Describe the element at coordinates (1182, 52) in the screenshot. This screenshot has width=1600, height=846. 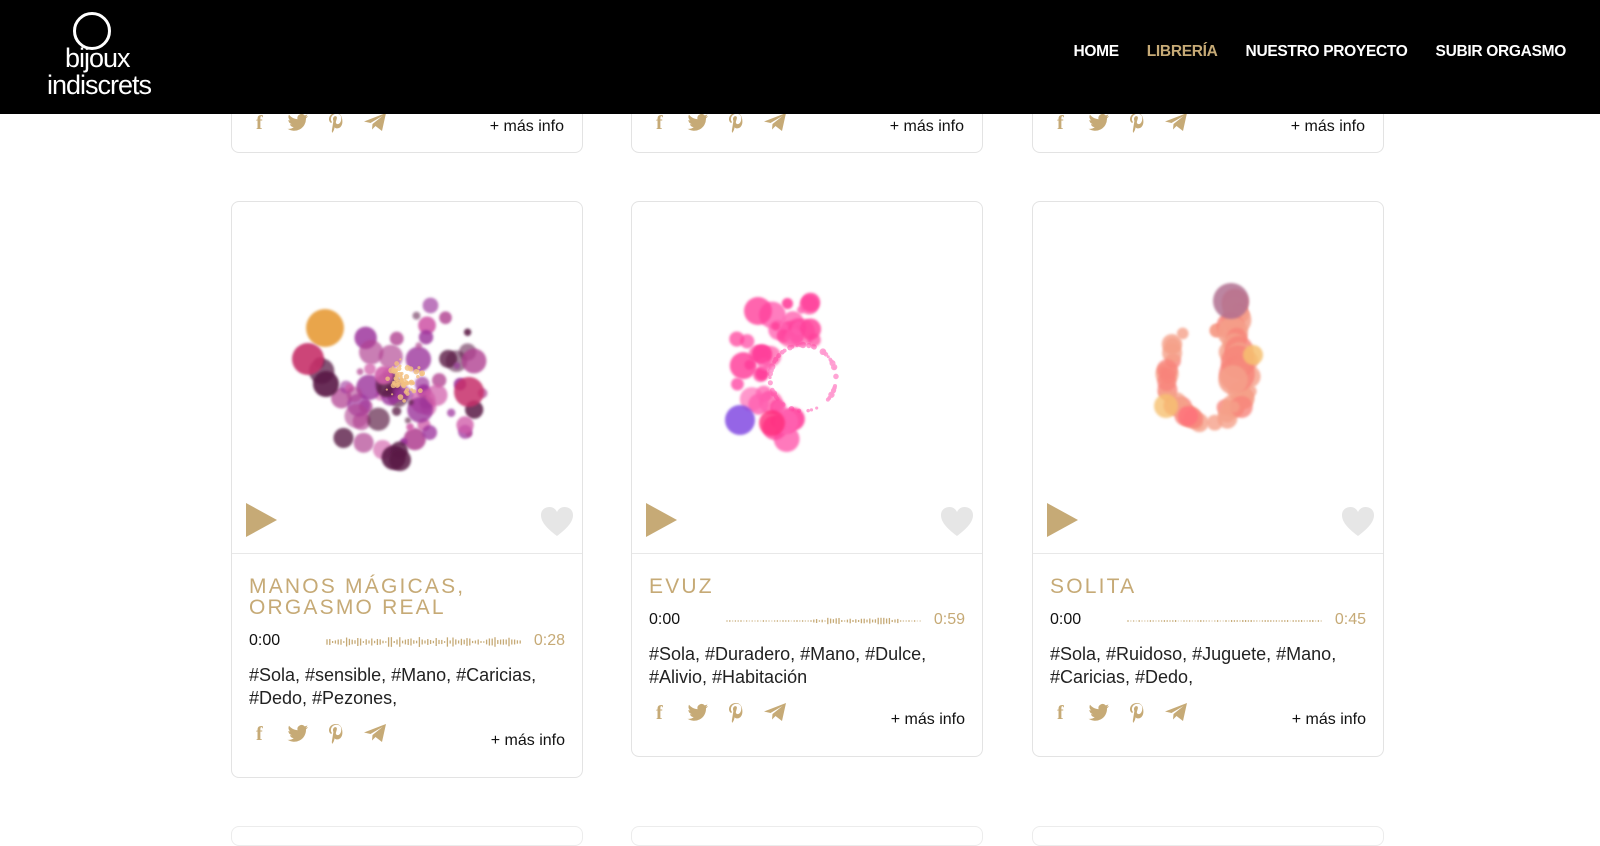
I see `nav-libreria: LIBRERÍA` at that location.